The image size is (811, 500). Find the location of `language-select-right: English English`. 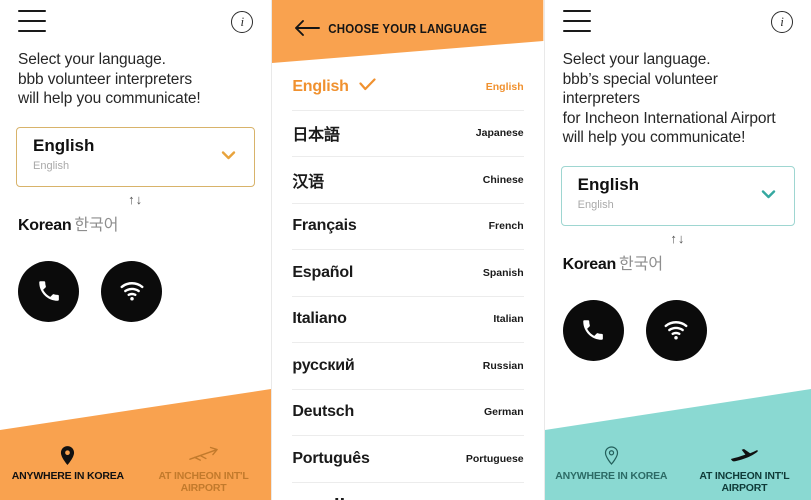

language-select-right: English English is located at coordinates (677, 195).